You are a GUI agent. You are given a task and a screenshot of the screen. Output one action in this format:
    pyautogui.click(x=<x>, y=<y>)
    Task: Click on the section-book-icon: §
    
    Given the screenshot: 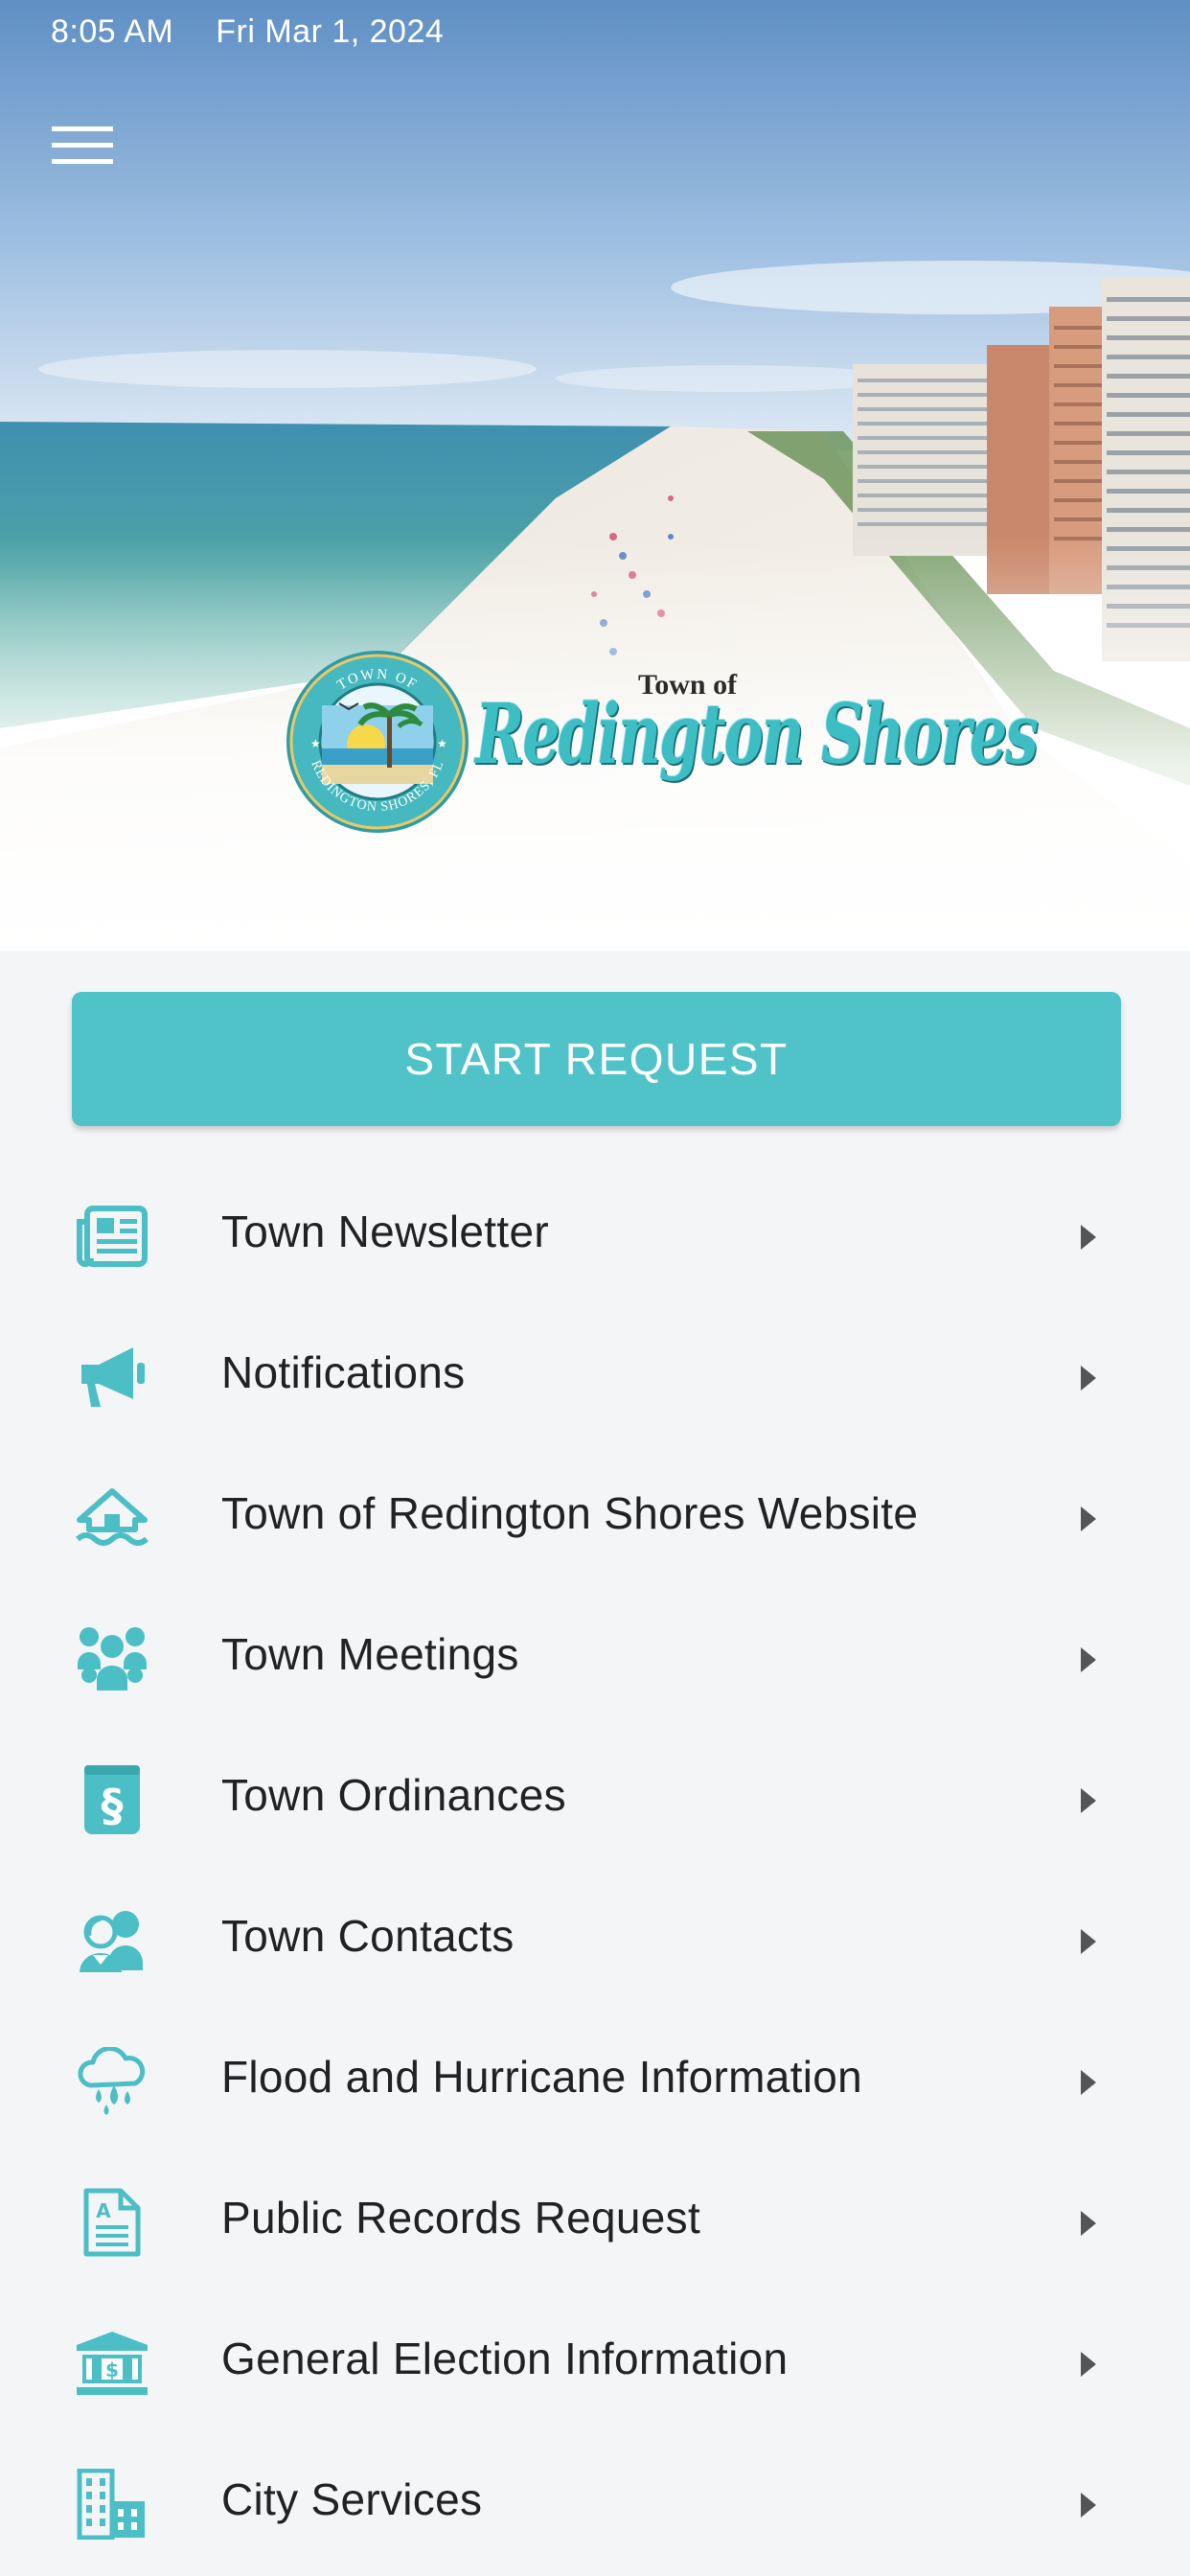 What is the action you would take?
    pyautogui.click(x=112, y=1799)
    